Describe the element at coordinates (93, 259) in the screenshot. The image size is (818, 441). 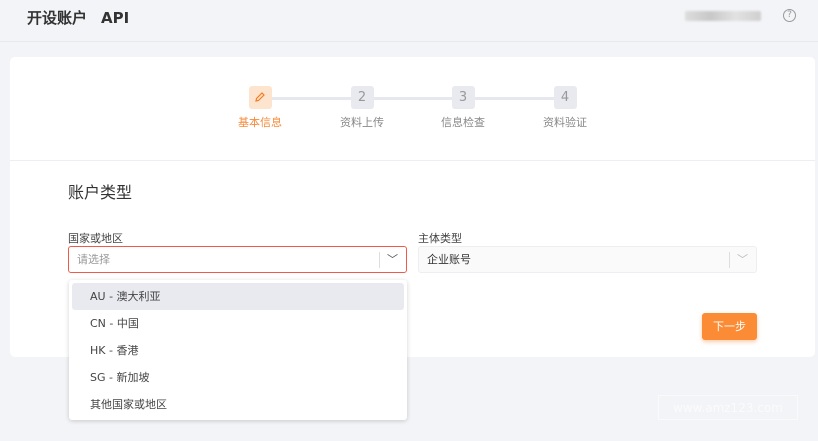
I see `country-placeholder: 请选择` at that location.